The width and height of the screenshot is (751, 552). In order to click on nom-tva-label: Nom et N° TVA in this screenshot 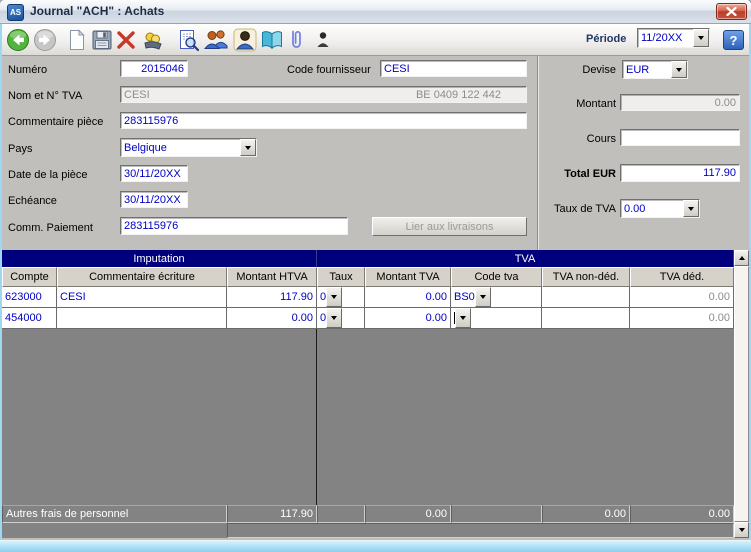, I will do `click(45, 96)`.